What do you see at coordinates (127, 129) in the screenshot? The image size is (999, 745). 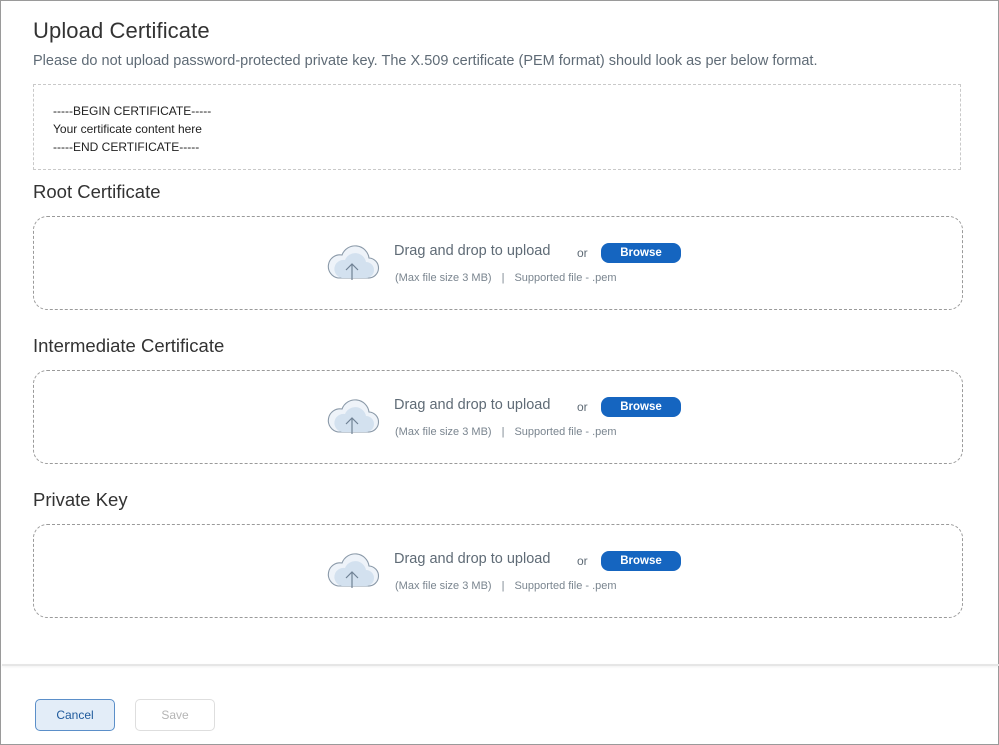 I see `pem-content-line: Your certificate content here` at bounding box center [127, 129].